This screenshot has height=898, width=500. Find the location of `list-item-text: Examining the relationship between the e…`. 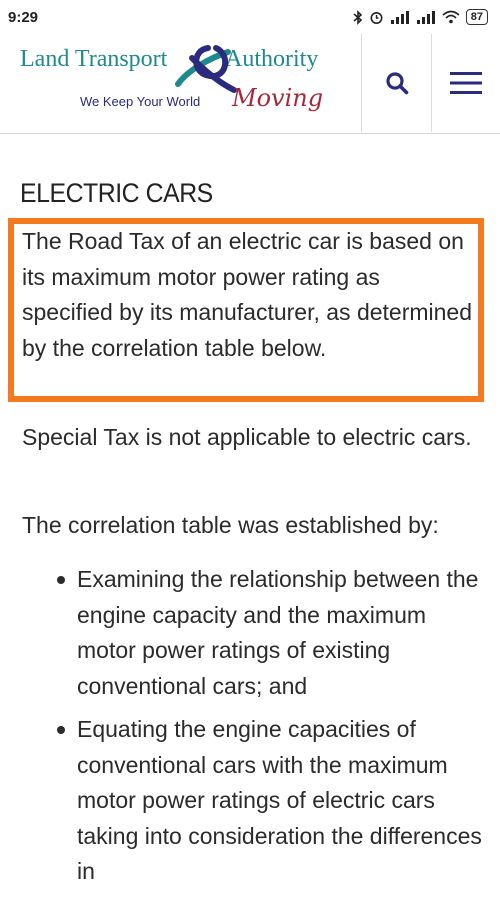

list-item-text: Examining the relationship between the e… is located at coordinates (278, 632).